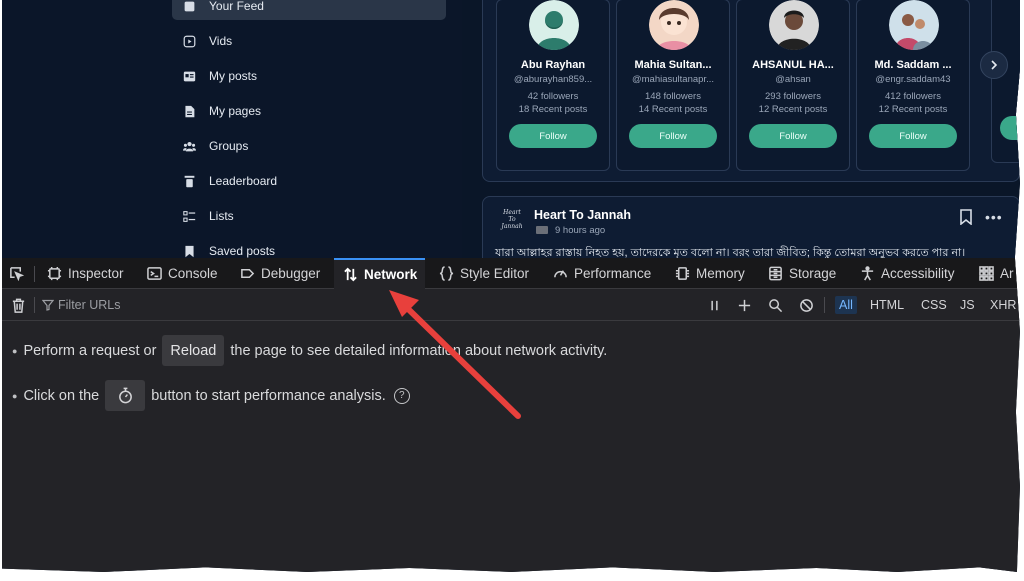 This screenshot has height=581, width=1024. Describe the element at coordinates (193, 350) in the screenshot. I see `reload-button: Reload` at that location.